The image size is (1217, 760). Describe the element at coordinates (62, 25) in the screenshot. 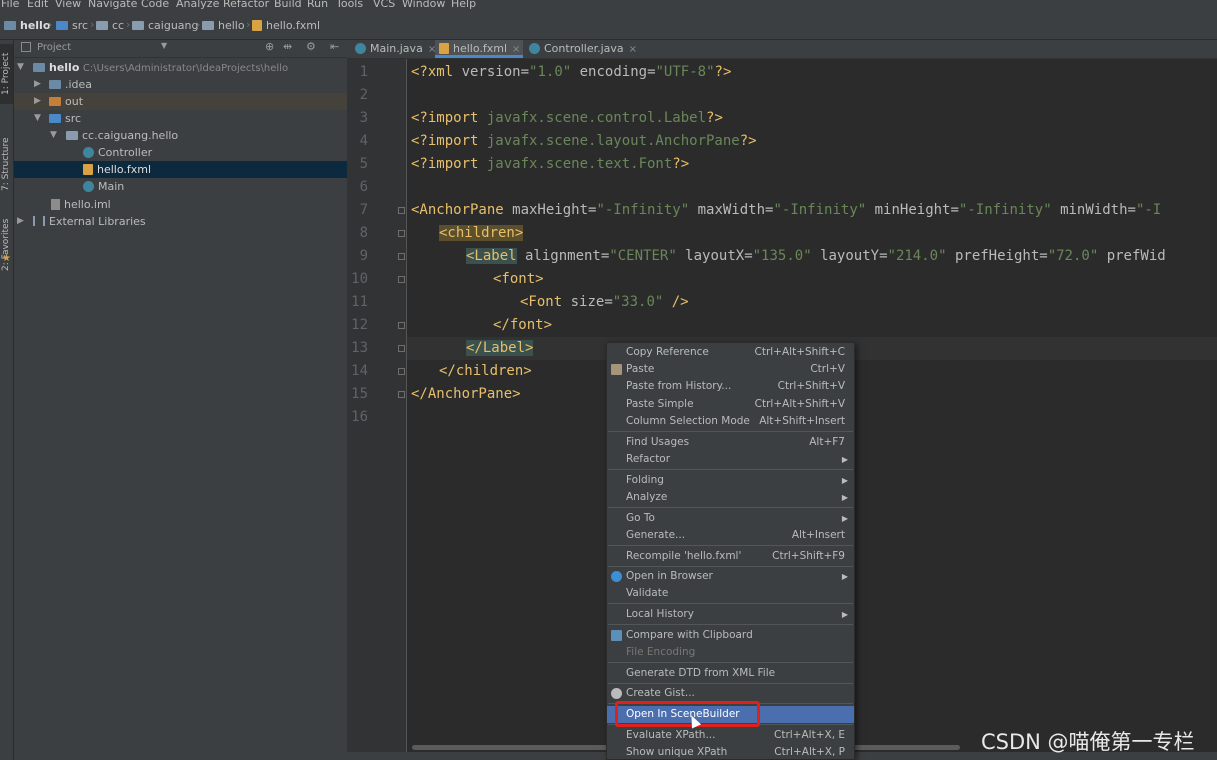

I see `folder-icon` at that location.